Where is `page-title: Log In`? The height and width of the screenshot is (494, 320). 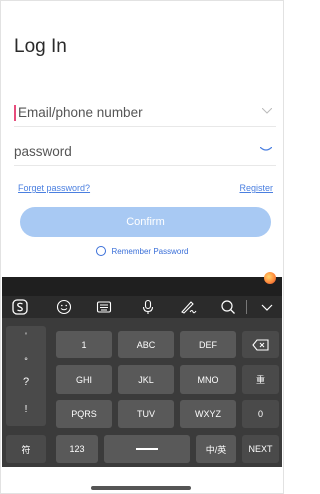
page-title: Log In is located at coordinates (40, 46).